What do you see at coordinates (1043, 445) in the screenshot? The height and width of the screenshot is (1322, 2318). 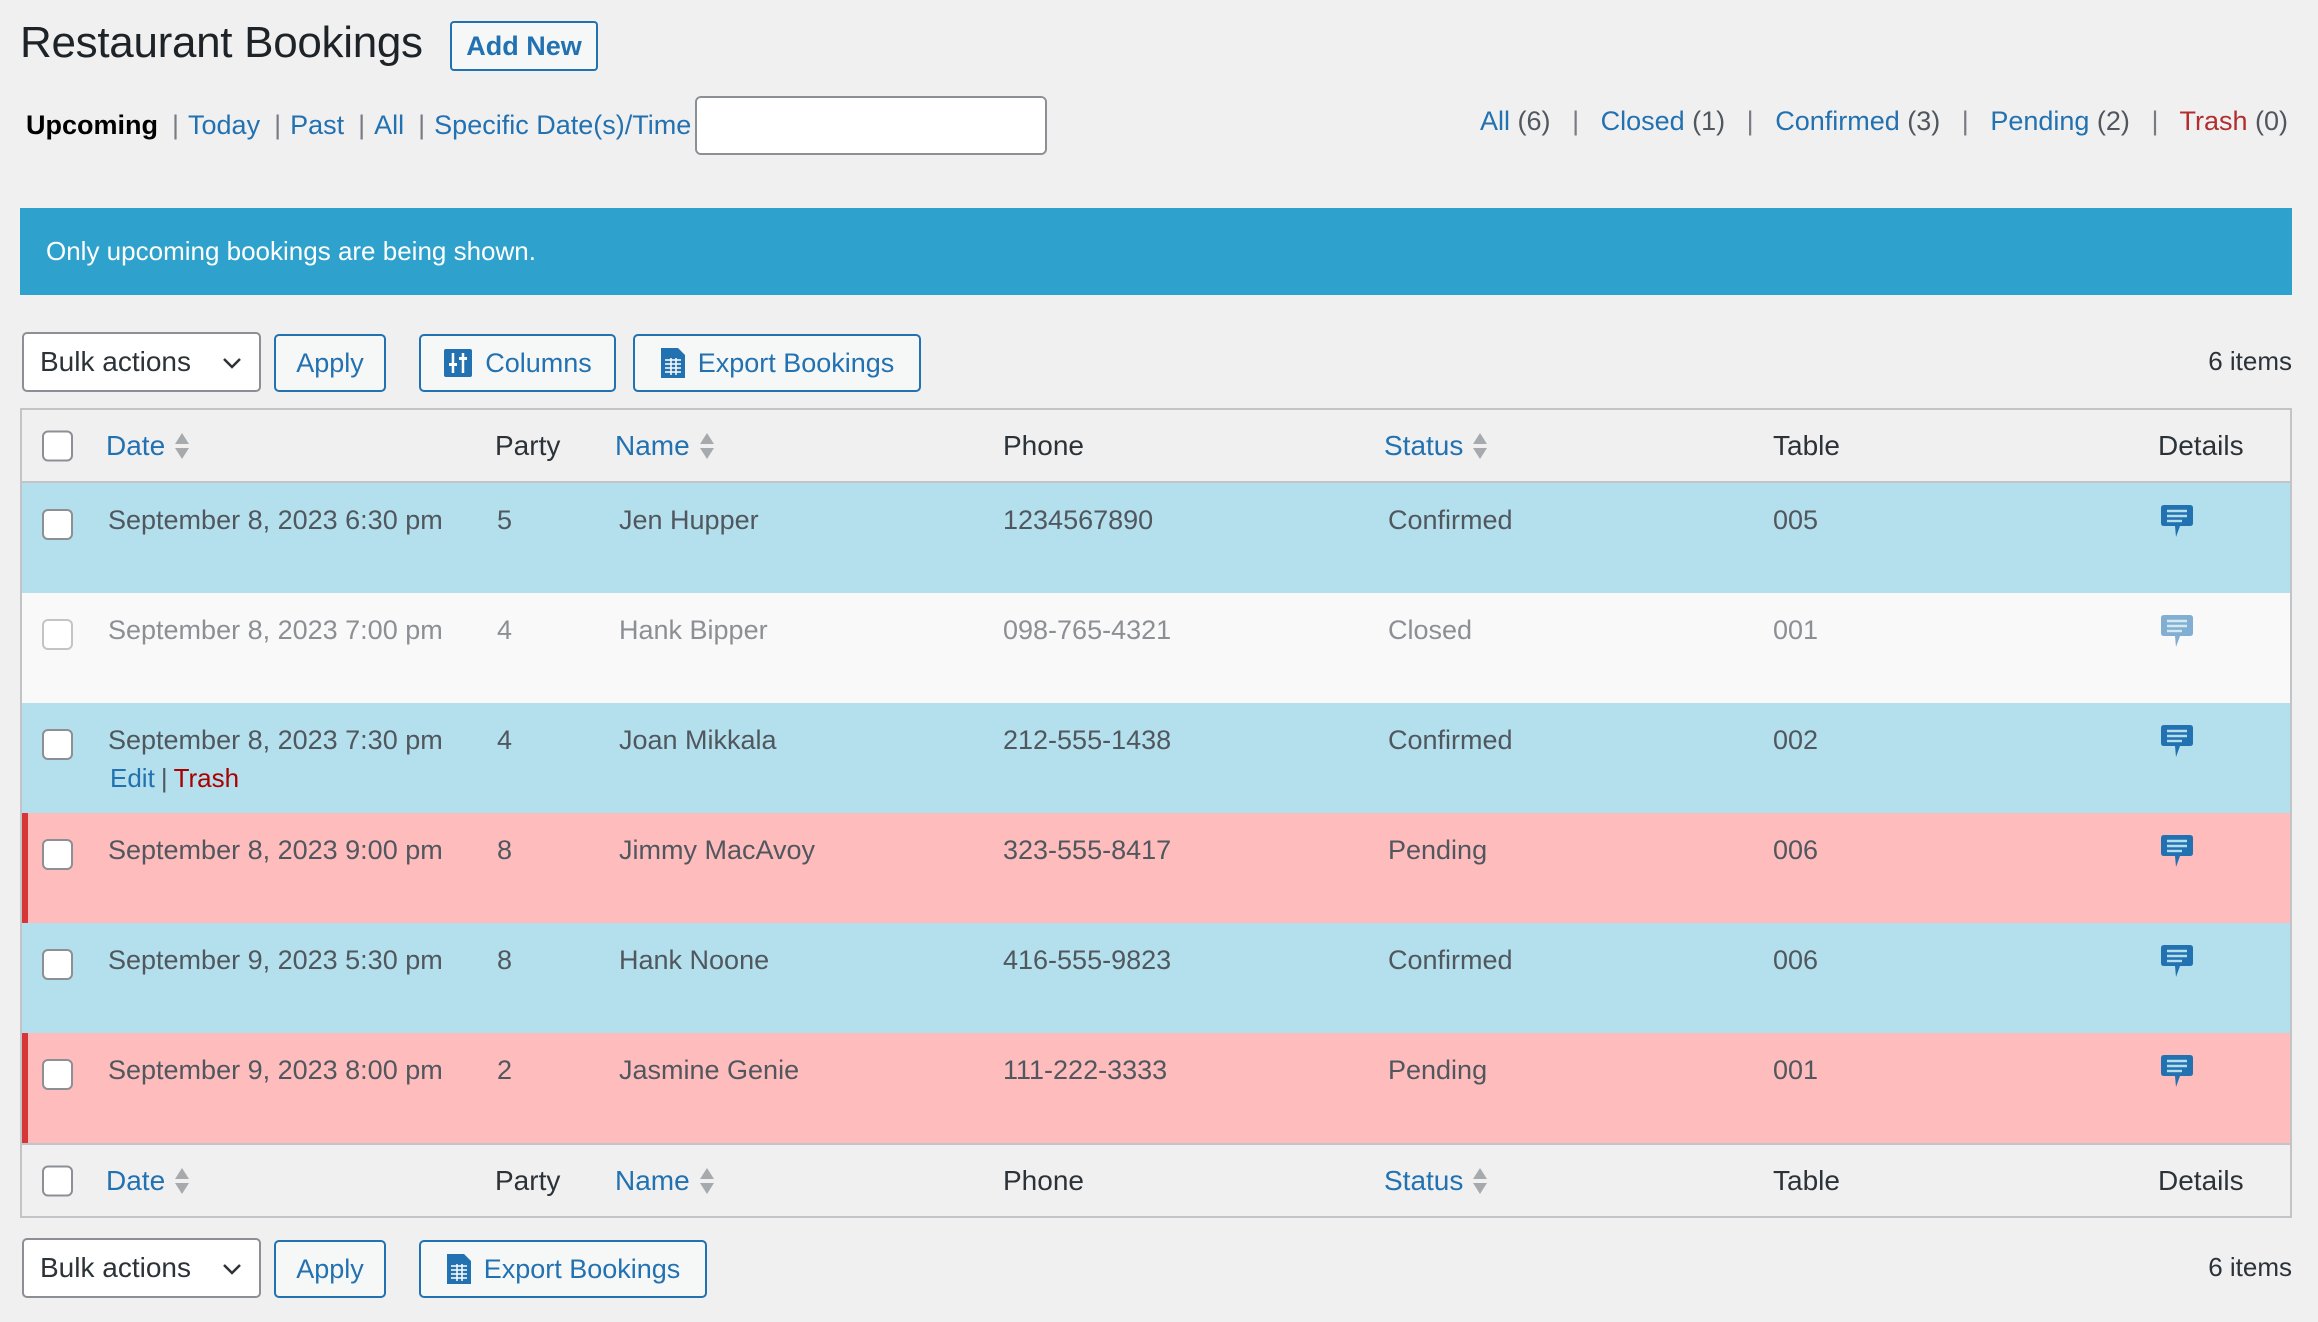 I see `column-phone: Phone` at bounding box center [1043, 445].